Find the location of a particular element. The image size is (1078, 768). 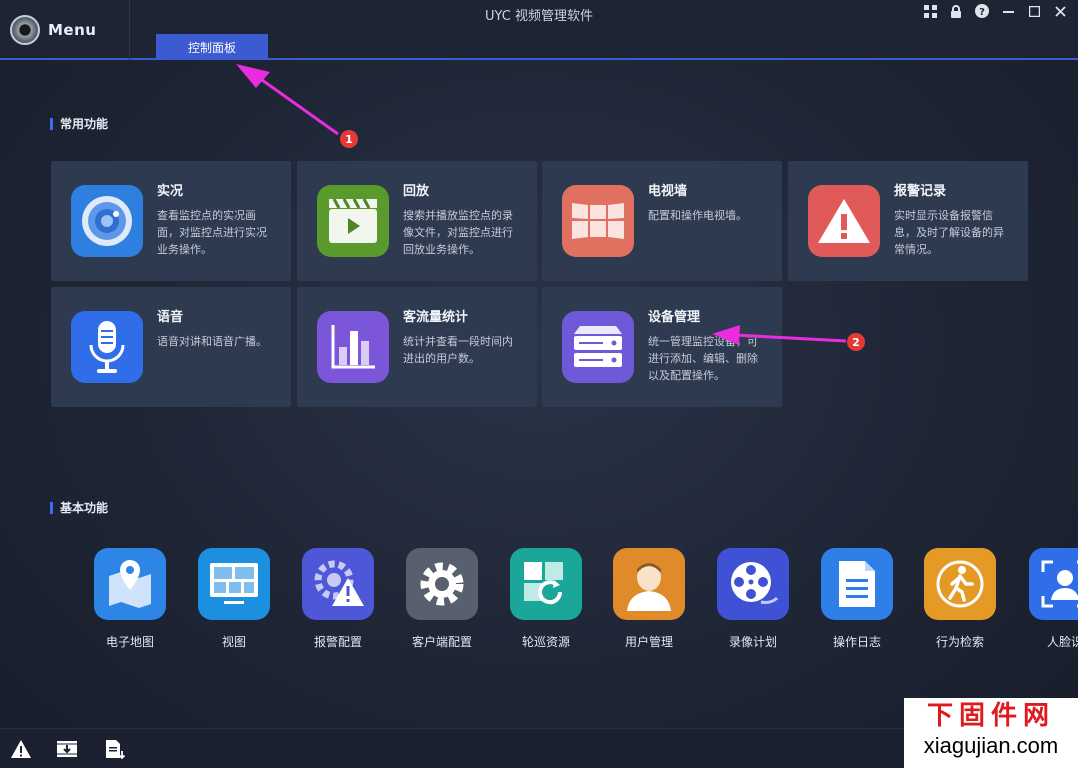

tool-emap: 电子地图 is located at coordinates (130, 599).